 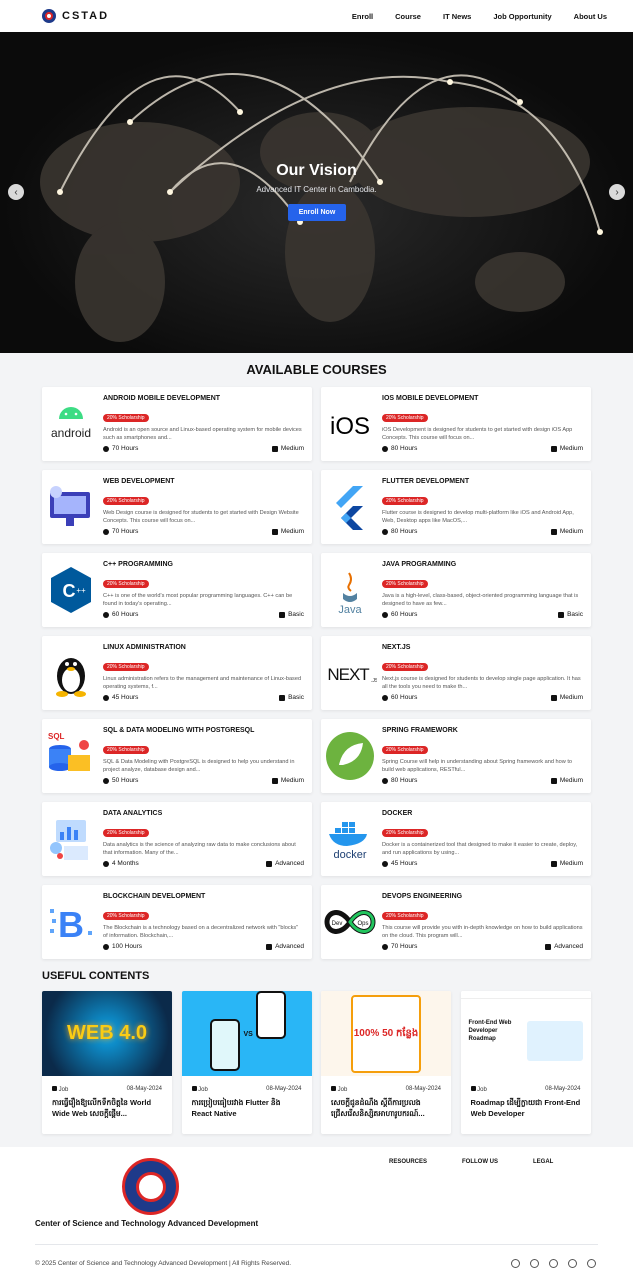 What do you see at coordinates (617, 192) in the screenshot?
I see `carousel-next-icon: ›` at bounding box center [617, 192].